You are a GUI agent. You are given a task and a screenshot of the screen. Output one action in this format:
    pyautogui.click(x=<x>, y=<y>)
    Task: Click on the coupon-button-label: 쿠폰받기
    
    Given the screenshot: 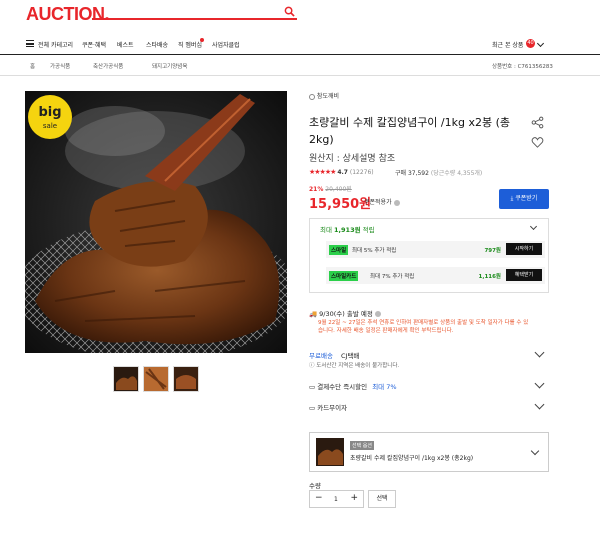 What is the action you would take?
    pyautogui.click(x=526, y=198)
    